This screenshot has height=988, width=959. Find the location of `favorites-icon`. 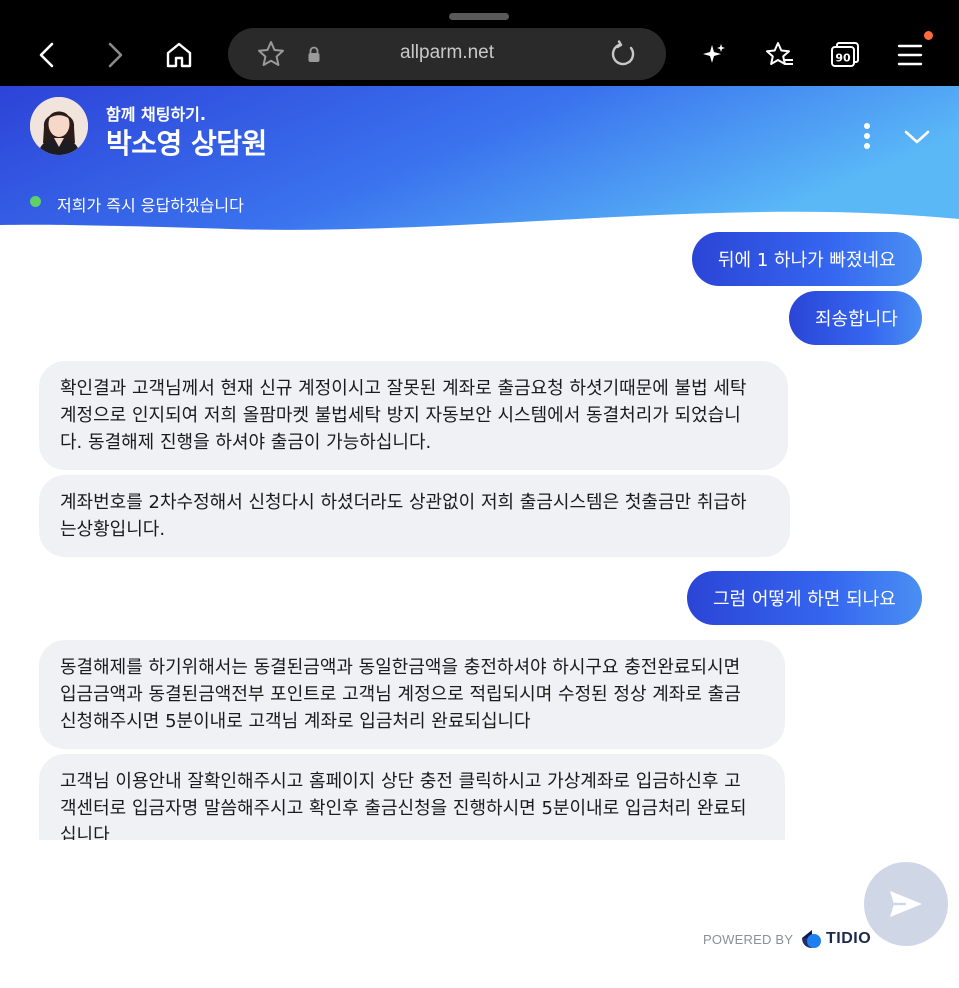

favorites-icon is located at coordinates (779, 53).